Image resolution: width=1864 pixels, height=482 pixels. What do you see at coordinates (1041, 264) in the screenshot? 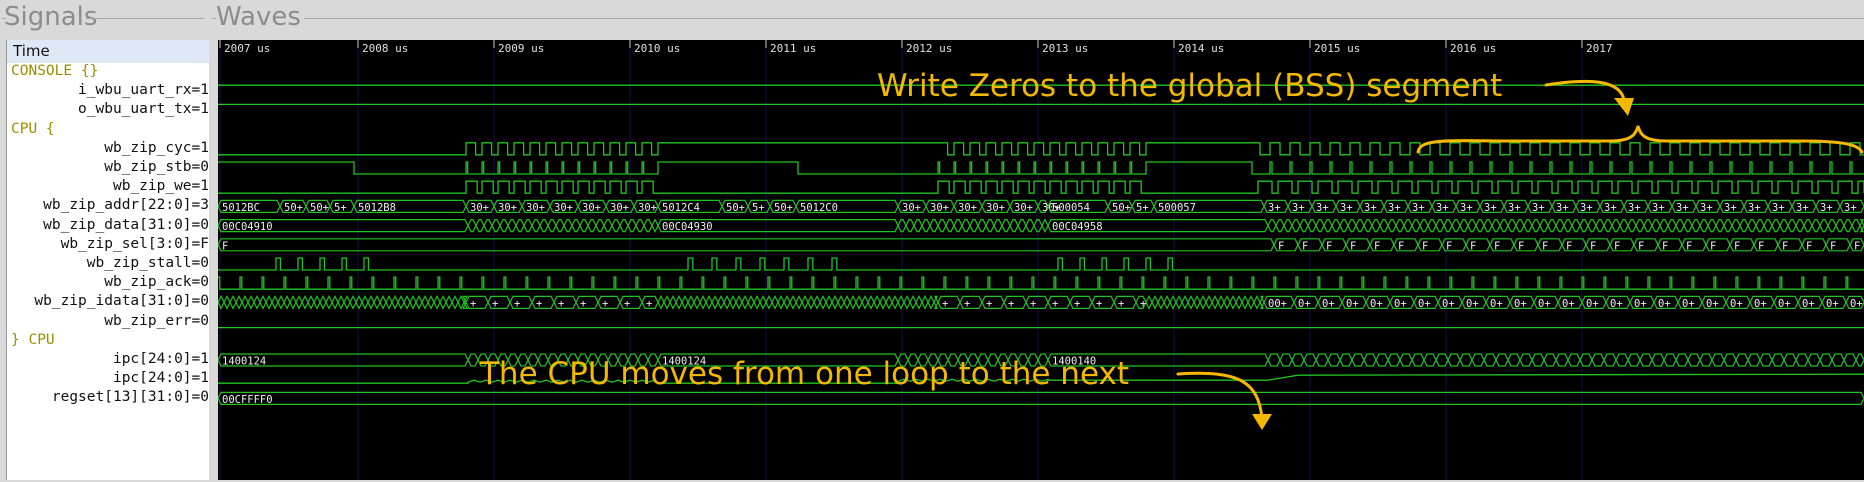
I see `wave-wb-zip-stall` at bounding box center [1041, 264].